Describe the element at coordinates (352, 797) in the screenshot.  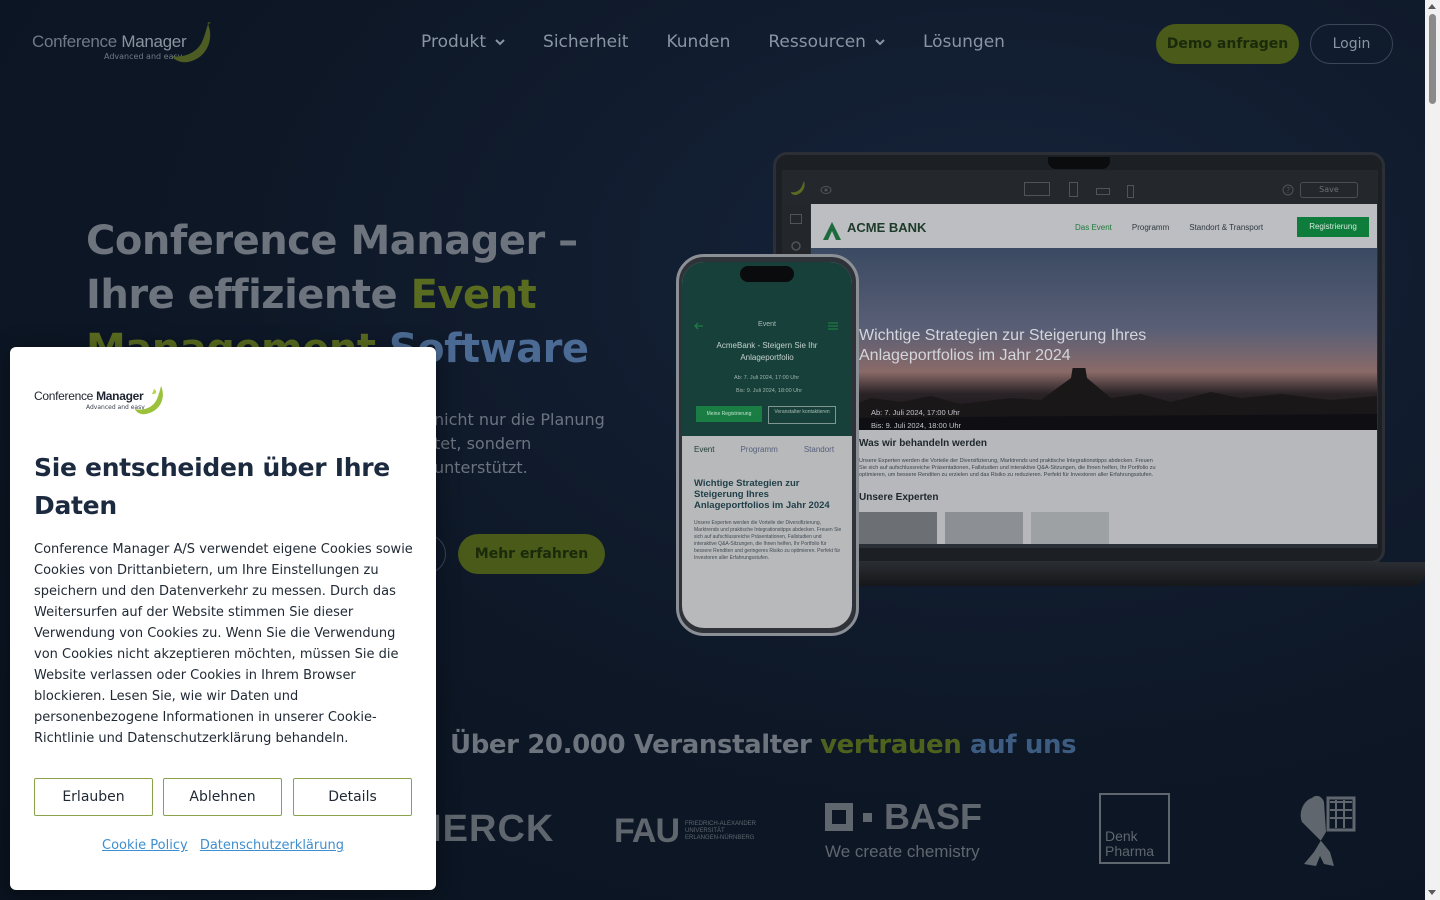
I see `cookie-details-button: Details` at that location.